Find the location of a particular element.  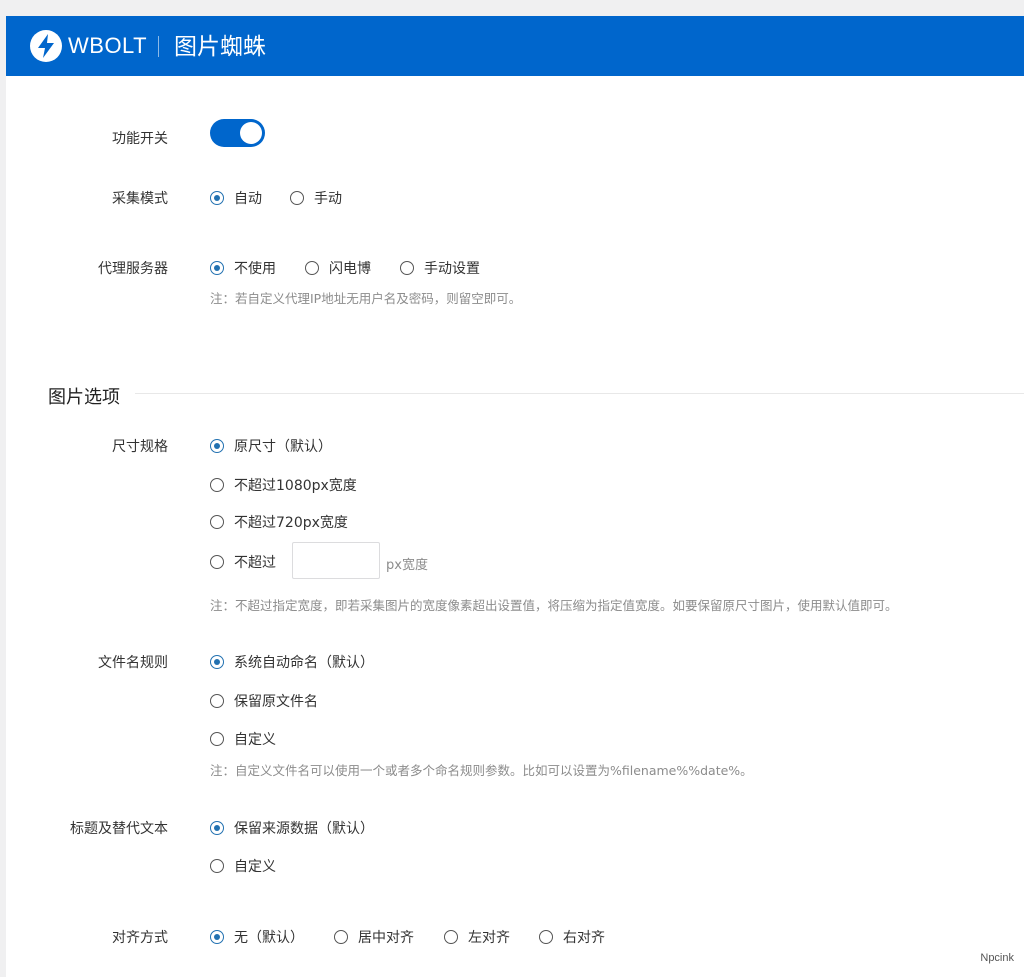

radio-label: 不超过 is located at coordinates (255, 563).